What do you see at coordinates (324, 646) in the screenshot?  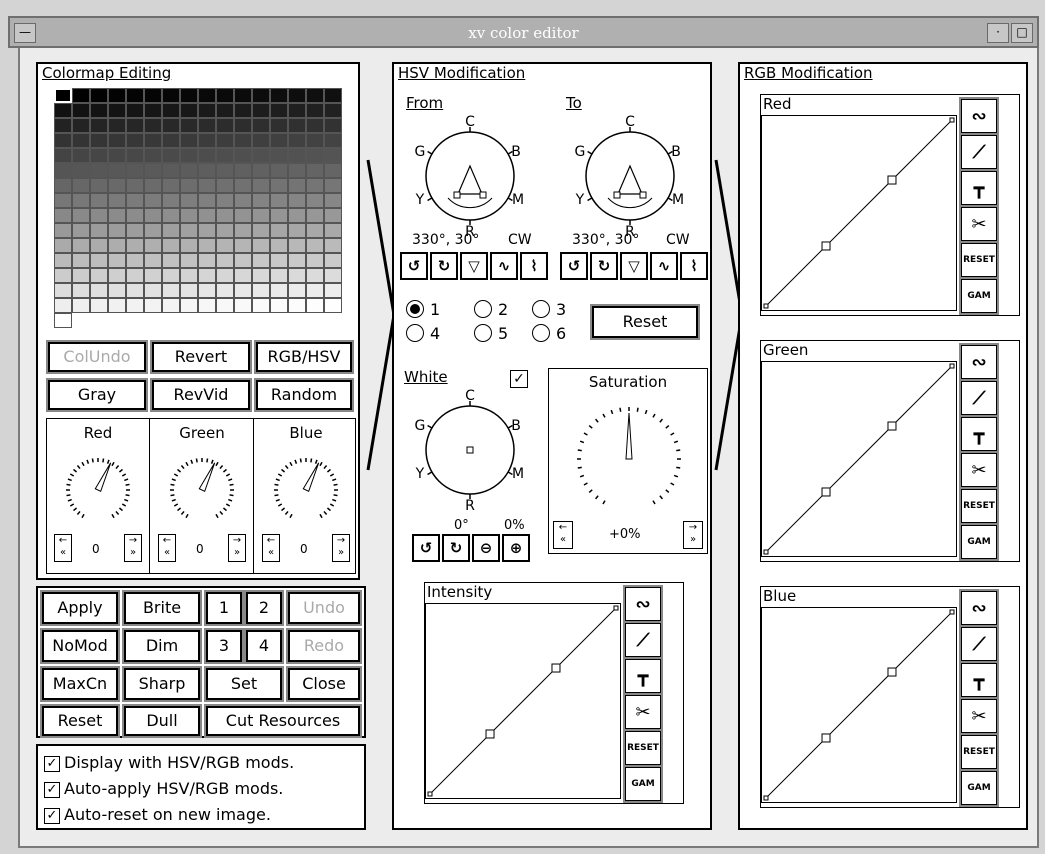 I see `redo-button: Redo` at bounding box center [324, 646].